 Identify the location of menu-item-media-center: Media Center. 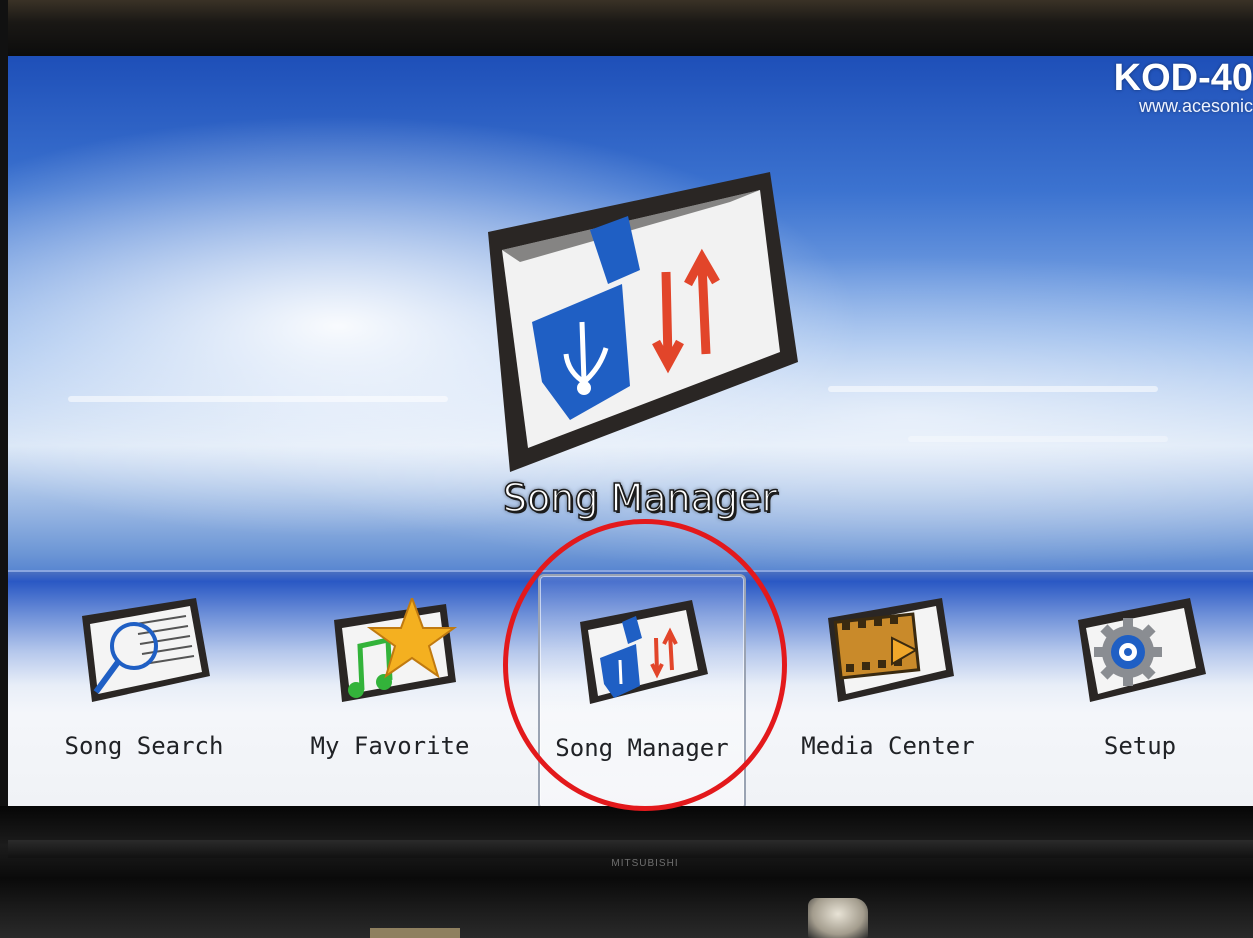
(888, 690).